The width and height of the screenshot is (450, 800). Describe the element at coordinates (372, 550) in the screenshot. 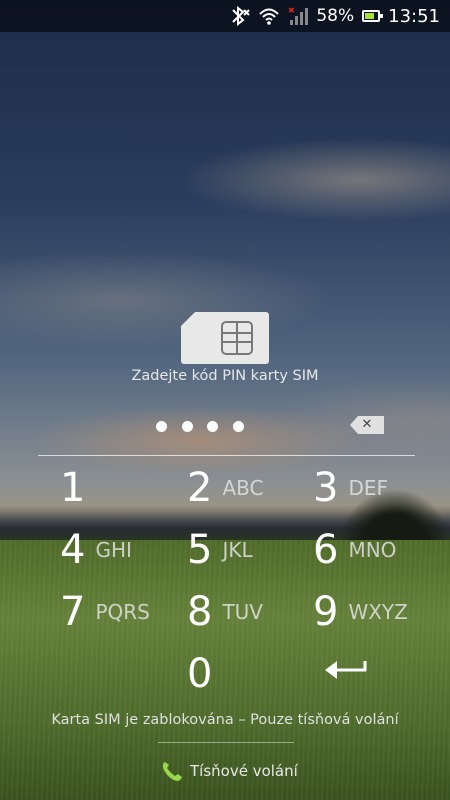

I see `key-letters: MNO` at that location.